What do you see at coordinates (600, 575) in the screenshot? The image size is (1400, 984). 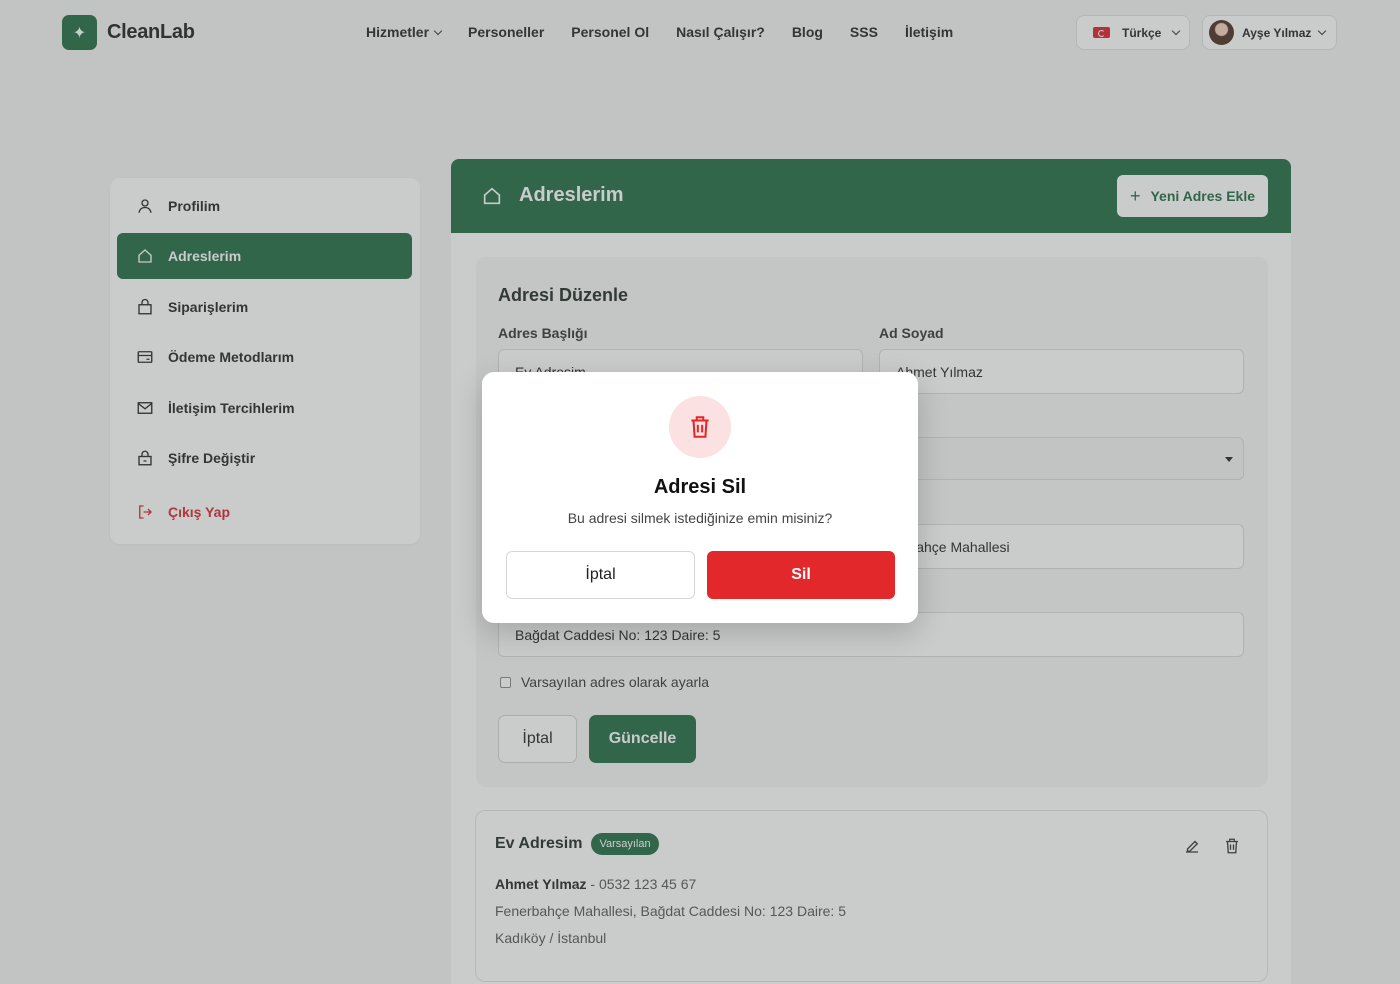 I see `dialog-cancel-button: İptal` at bounding box center [600, 575].